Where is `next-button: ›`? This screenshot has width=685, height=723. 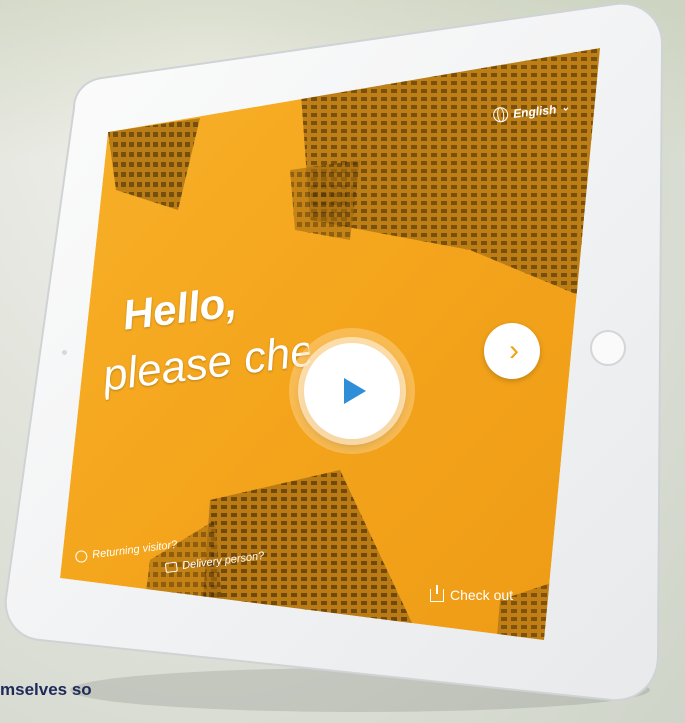
next-button: › is located at coordinates (512, 351).